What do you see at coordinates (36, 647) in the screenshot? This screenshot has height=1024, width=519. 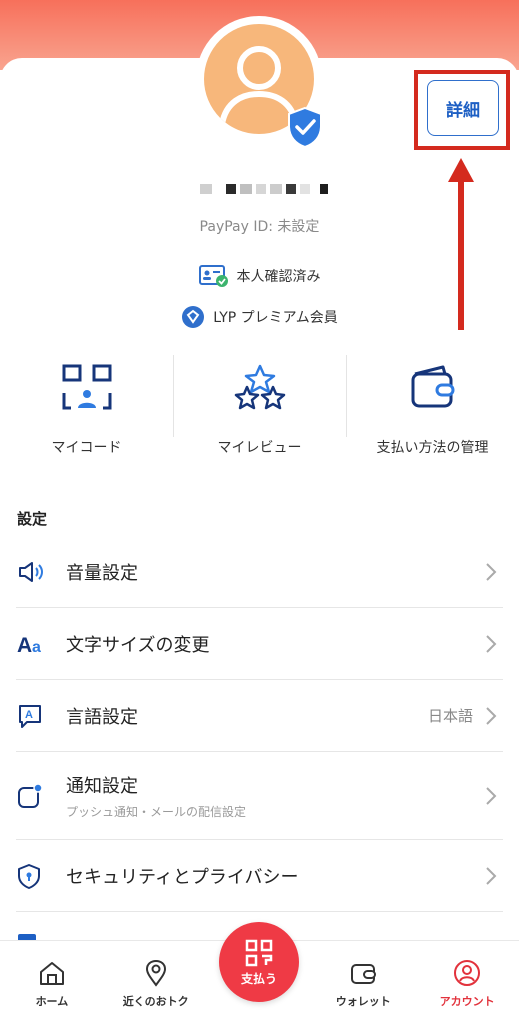 I see `svg-text: a` at bounding box center [36, 647].